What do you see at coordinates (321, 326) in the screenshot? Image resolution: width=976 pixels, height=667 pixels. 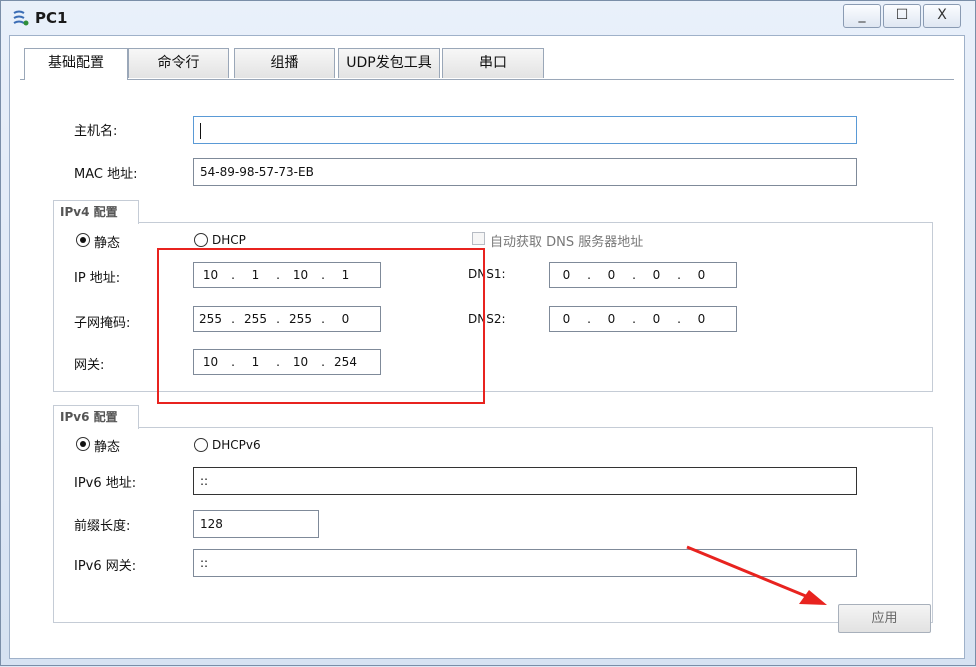 I see `highlight-box` at bounding box center [321, 326].